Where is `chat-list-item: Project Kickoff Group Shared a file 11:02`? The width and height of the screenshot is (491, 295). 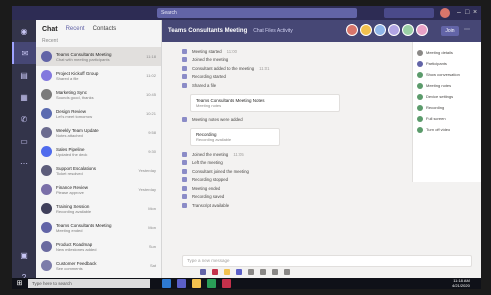 chat-list-item: Project Kickoff Group Shared a file 11:02 is located at coordinates (98, 75).